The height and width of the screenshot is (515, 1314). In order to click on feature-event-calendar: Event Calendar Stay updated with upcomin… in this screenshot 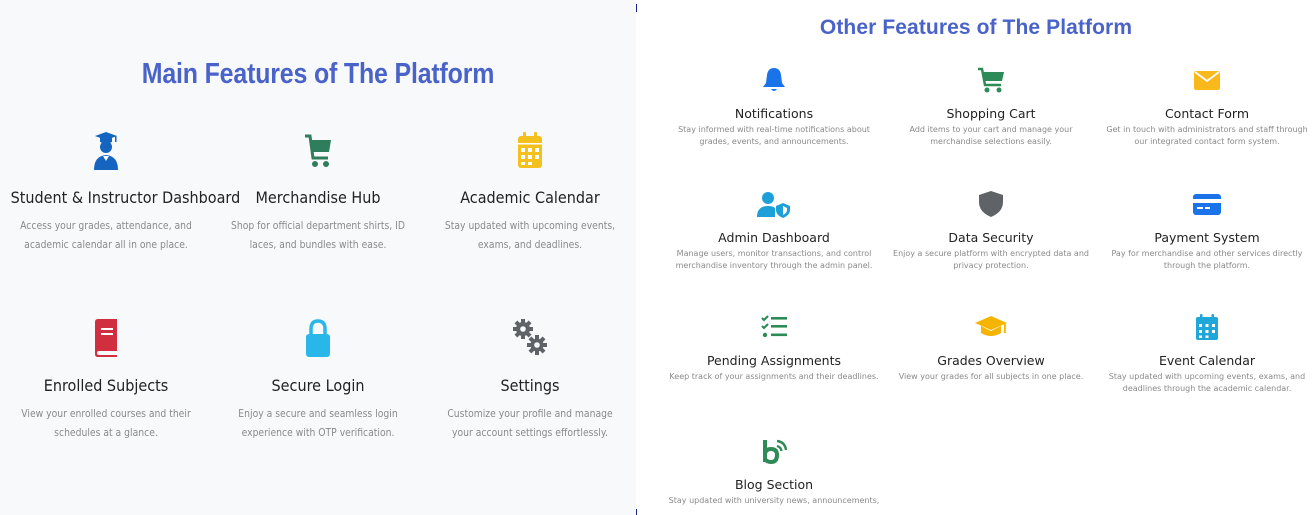, I will do `click(1205, 353)`.